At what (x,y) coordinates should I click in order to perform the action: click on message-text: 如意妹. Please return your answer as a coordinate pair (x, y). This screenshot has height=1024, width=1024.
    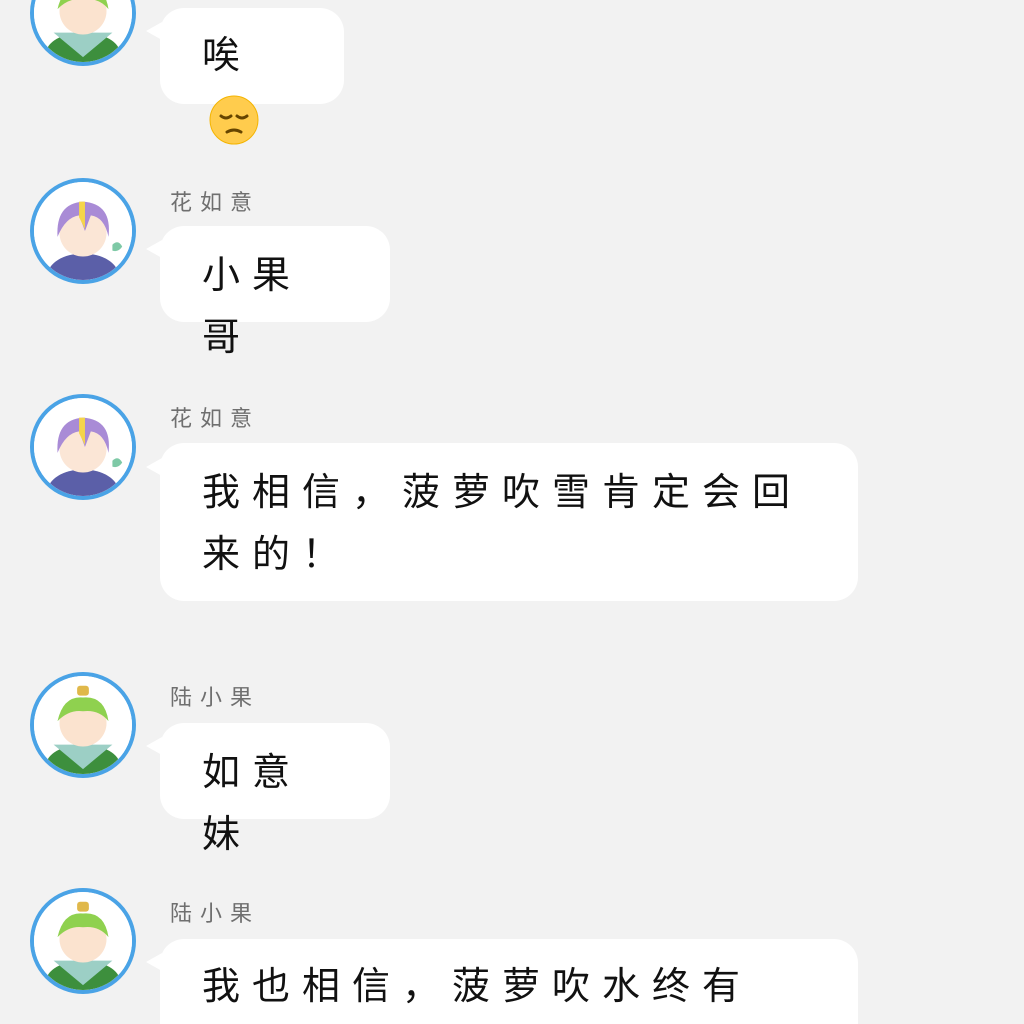
    Looking at the image, I should click on (252, 803).